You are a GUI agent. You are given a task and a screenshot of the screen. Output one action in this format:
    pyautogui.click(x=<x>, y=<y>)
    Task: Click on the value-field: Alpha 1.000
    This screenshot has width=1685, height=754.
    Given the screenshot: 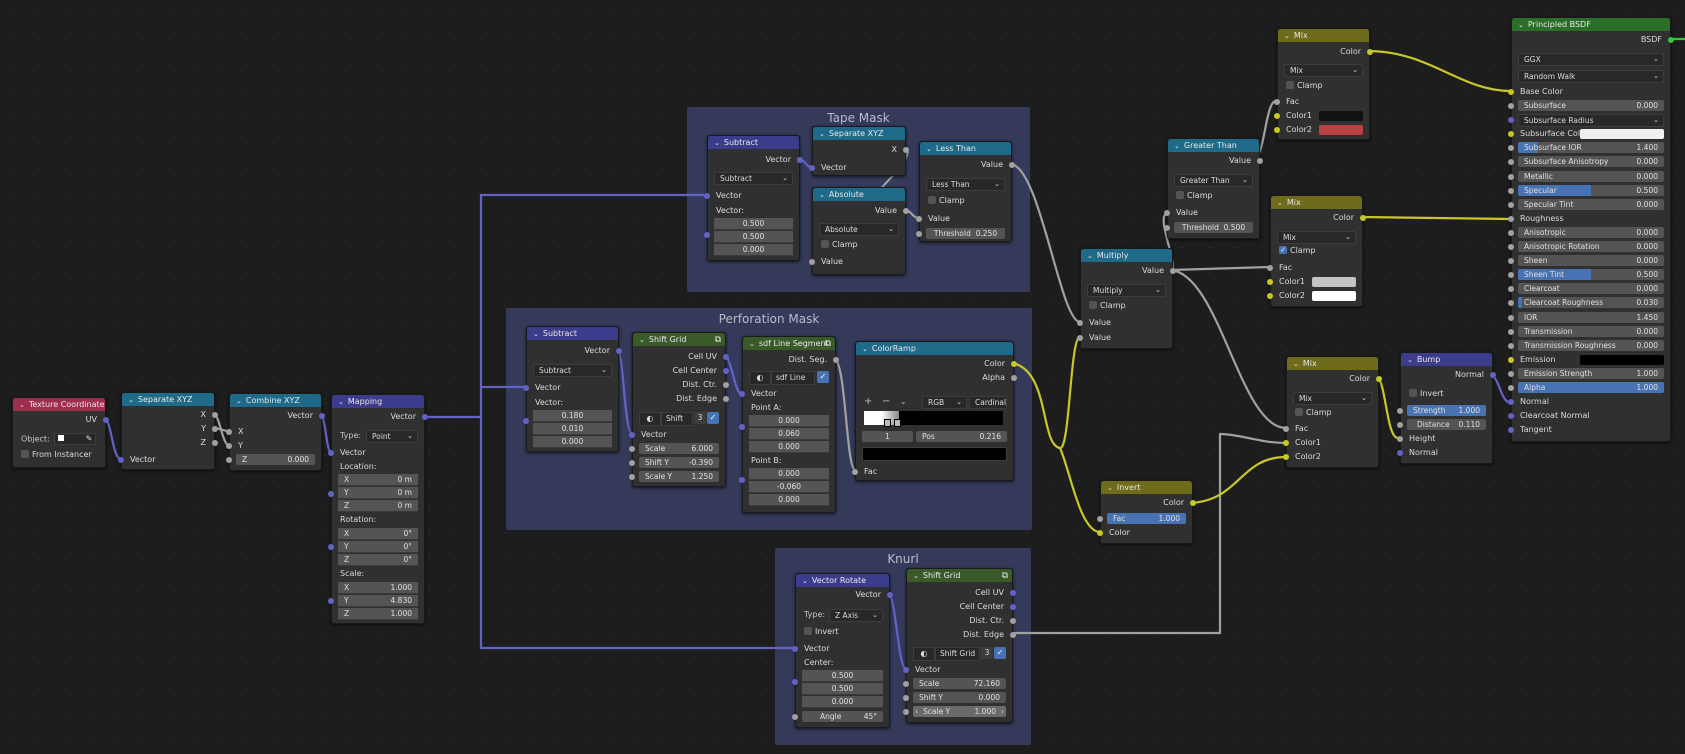 What is the action you would take?
    pyautogui.click(x=1591, y=387)
    